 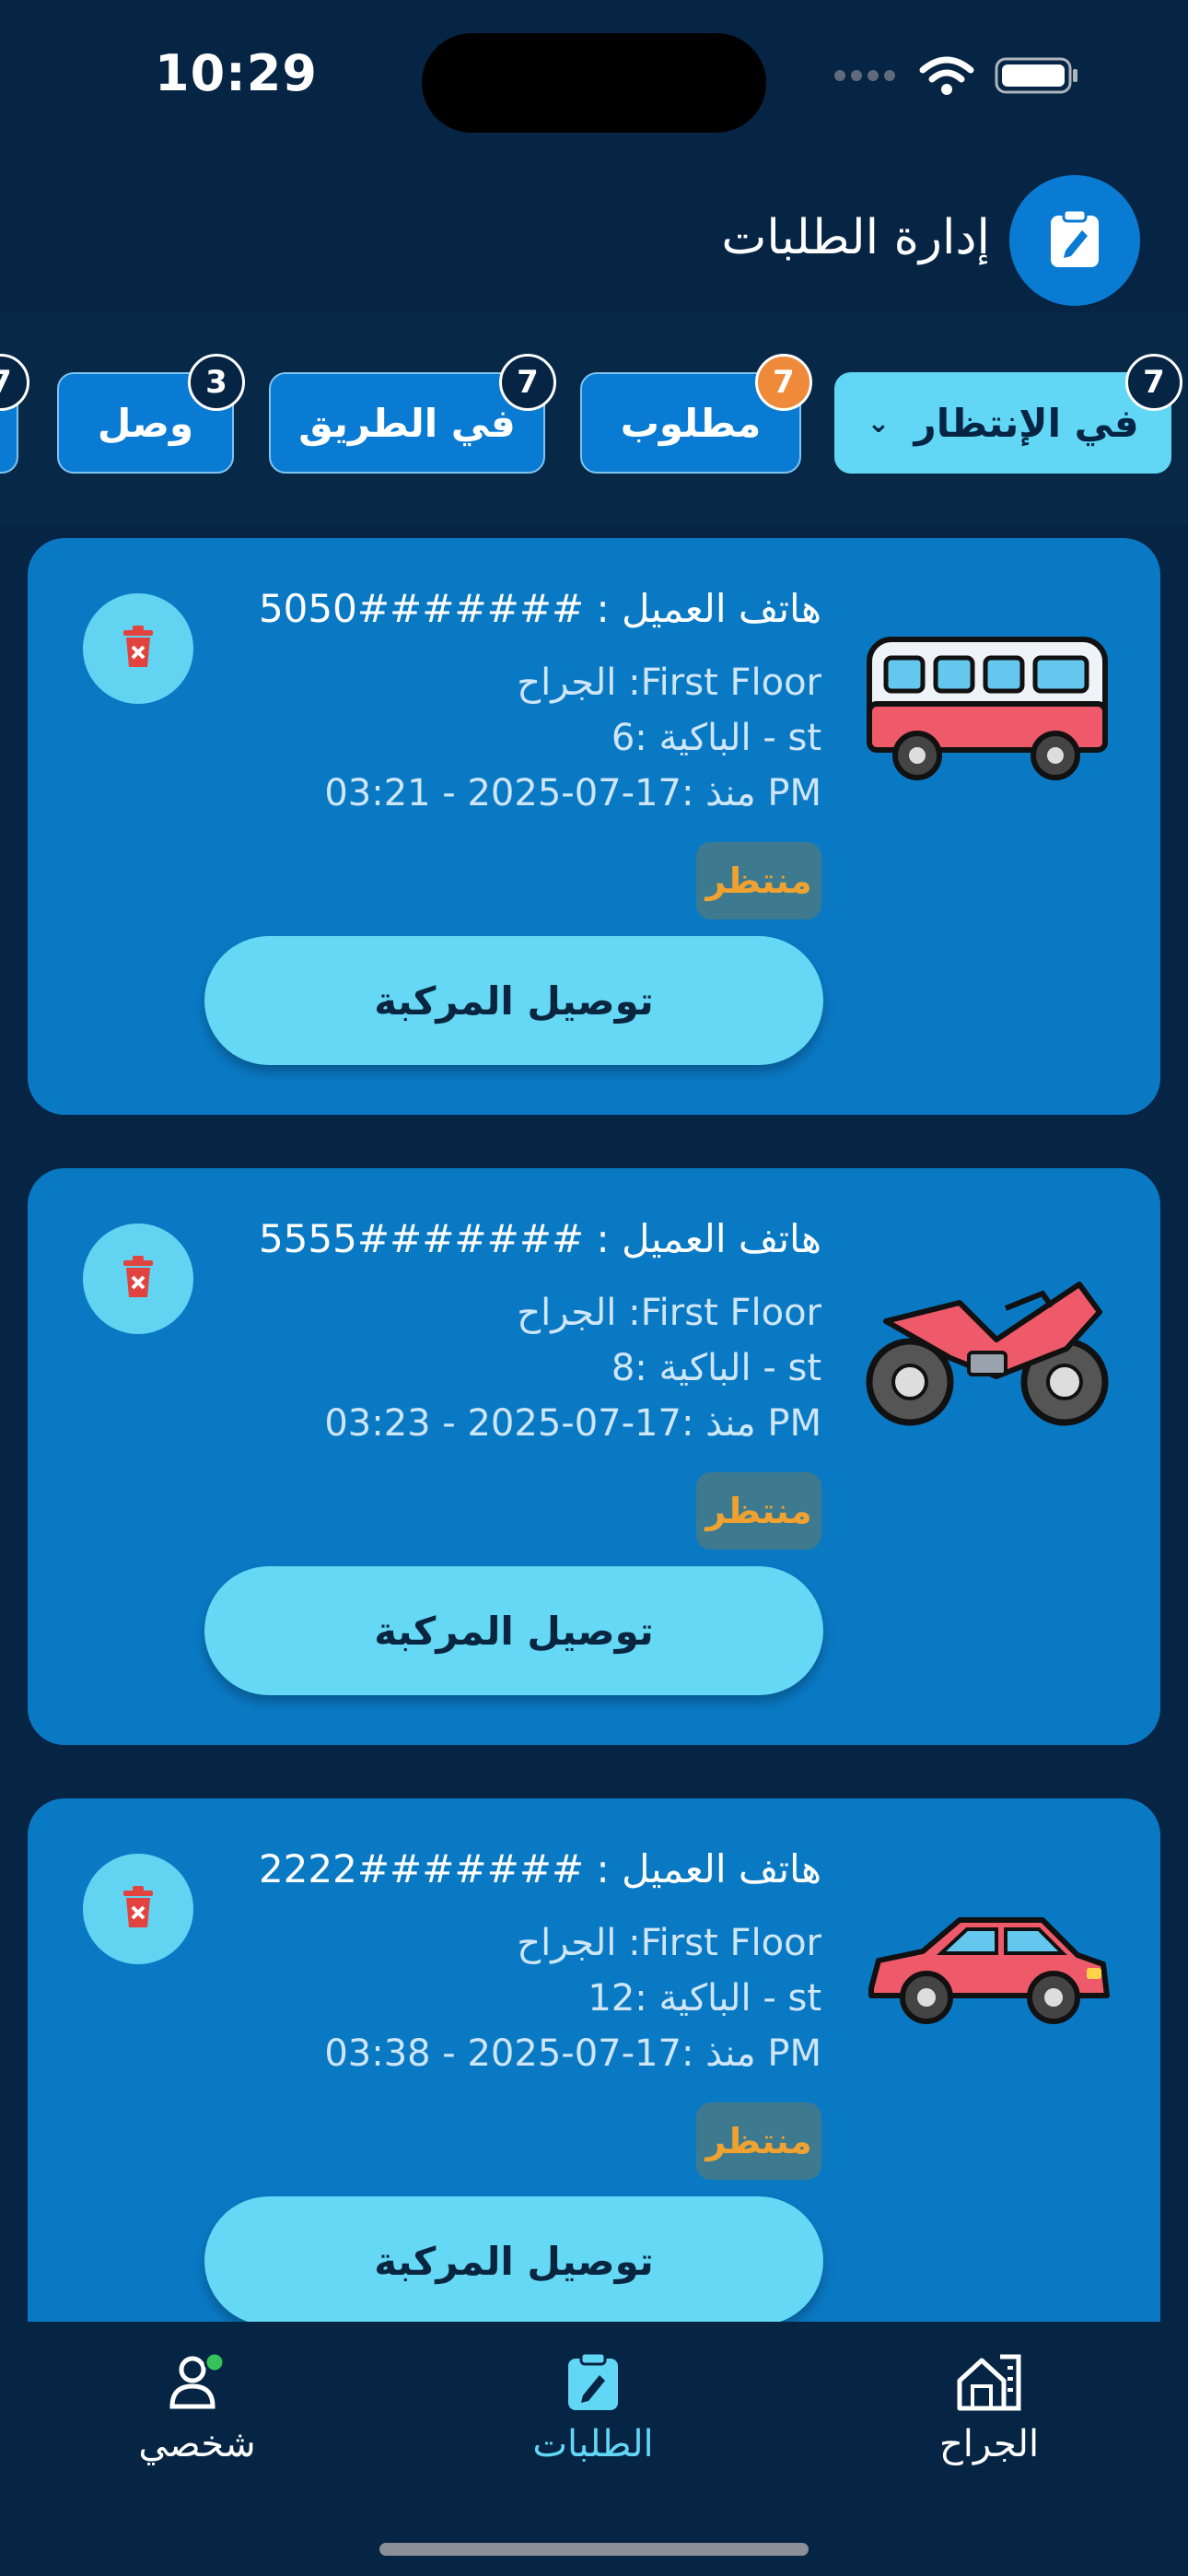 I want to click on wifi-icon, so click(x=946, y=77).